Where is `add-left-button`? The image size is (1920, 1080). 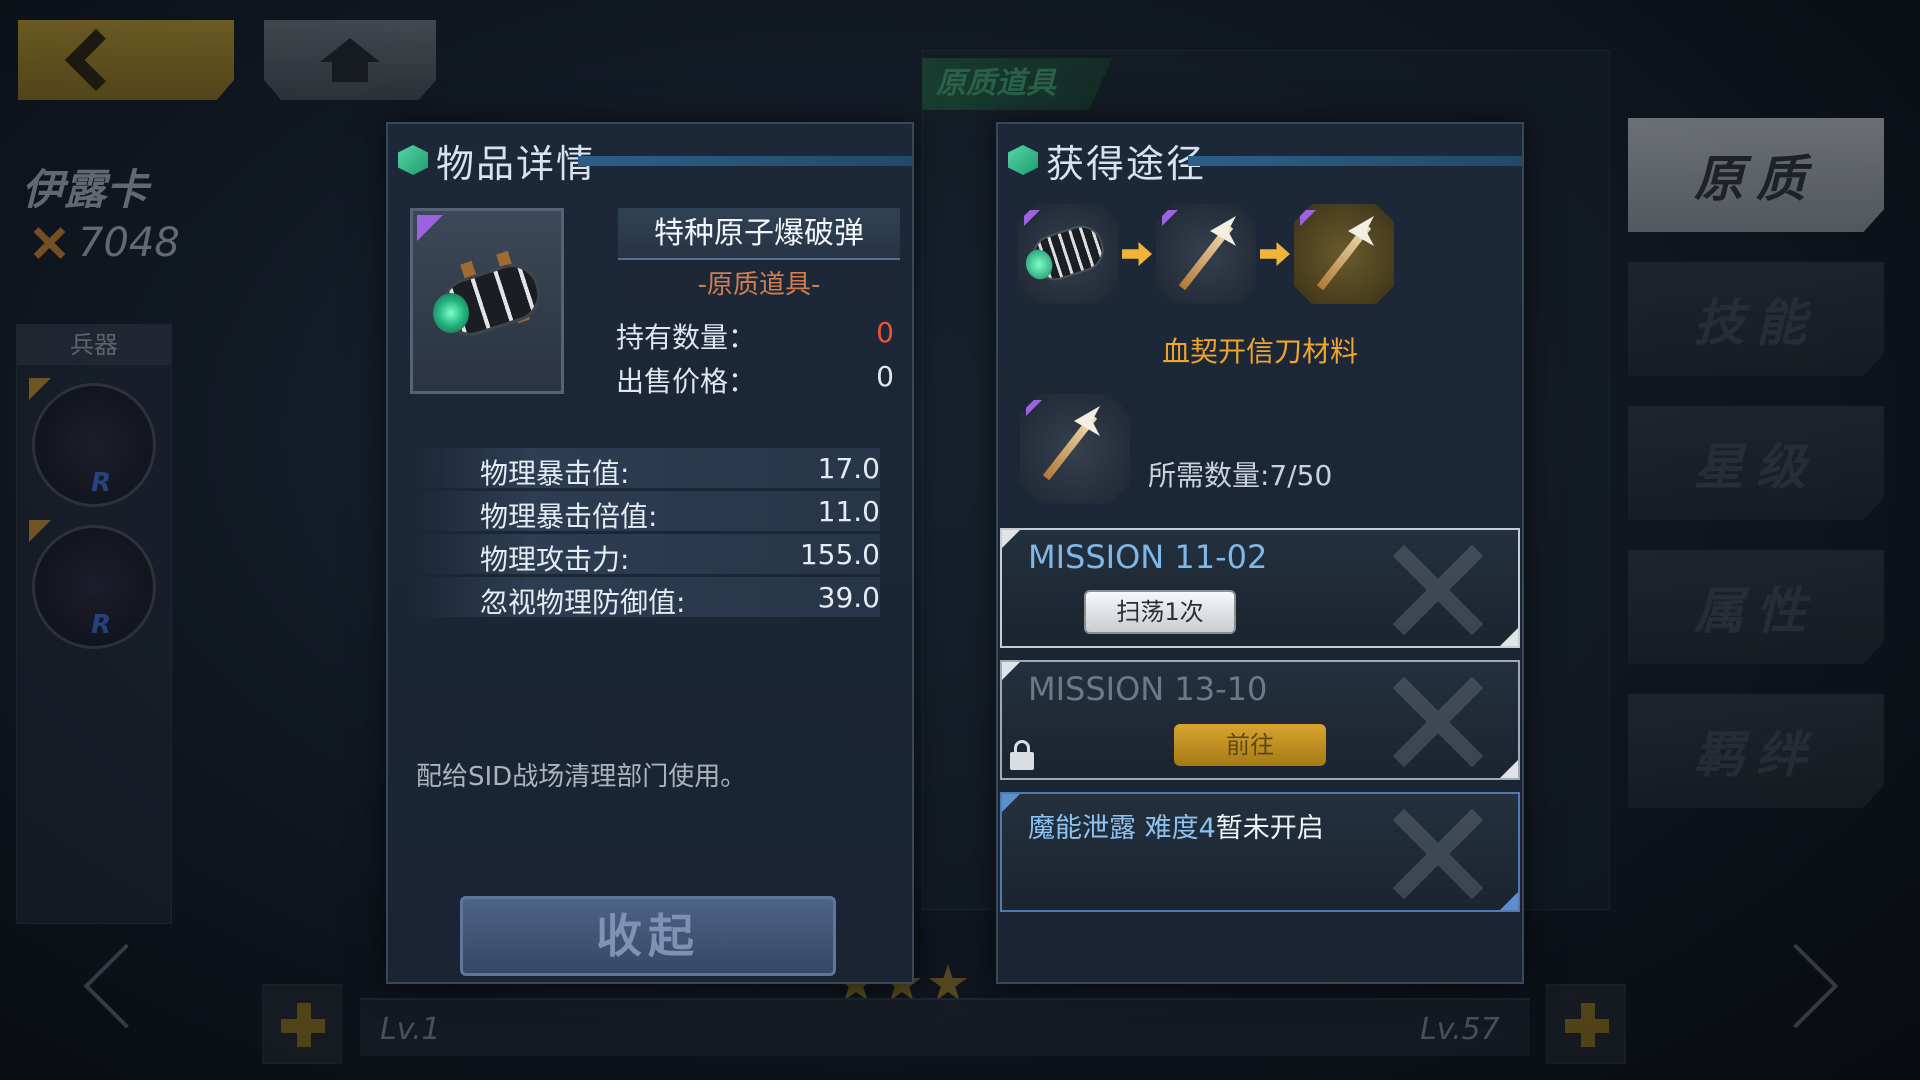 add-left-button is located at coordinates (302, 1024).